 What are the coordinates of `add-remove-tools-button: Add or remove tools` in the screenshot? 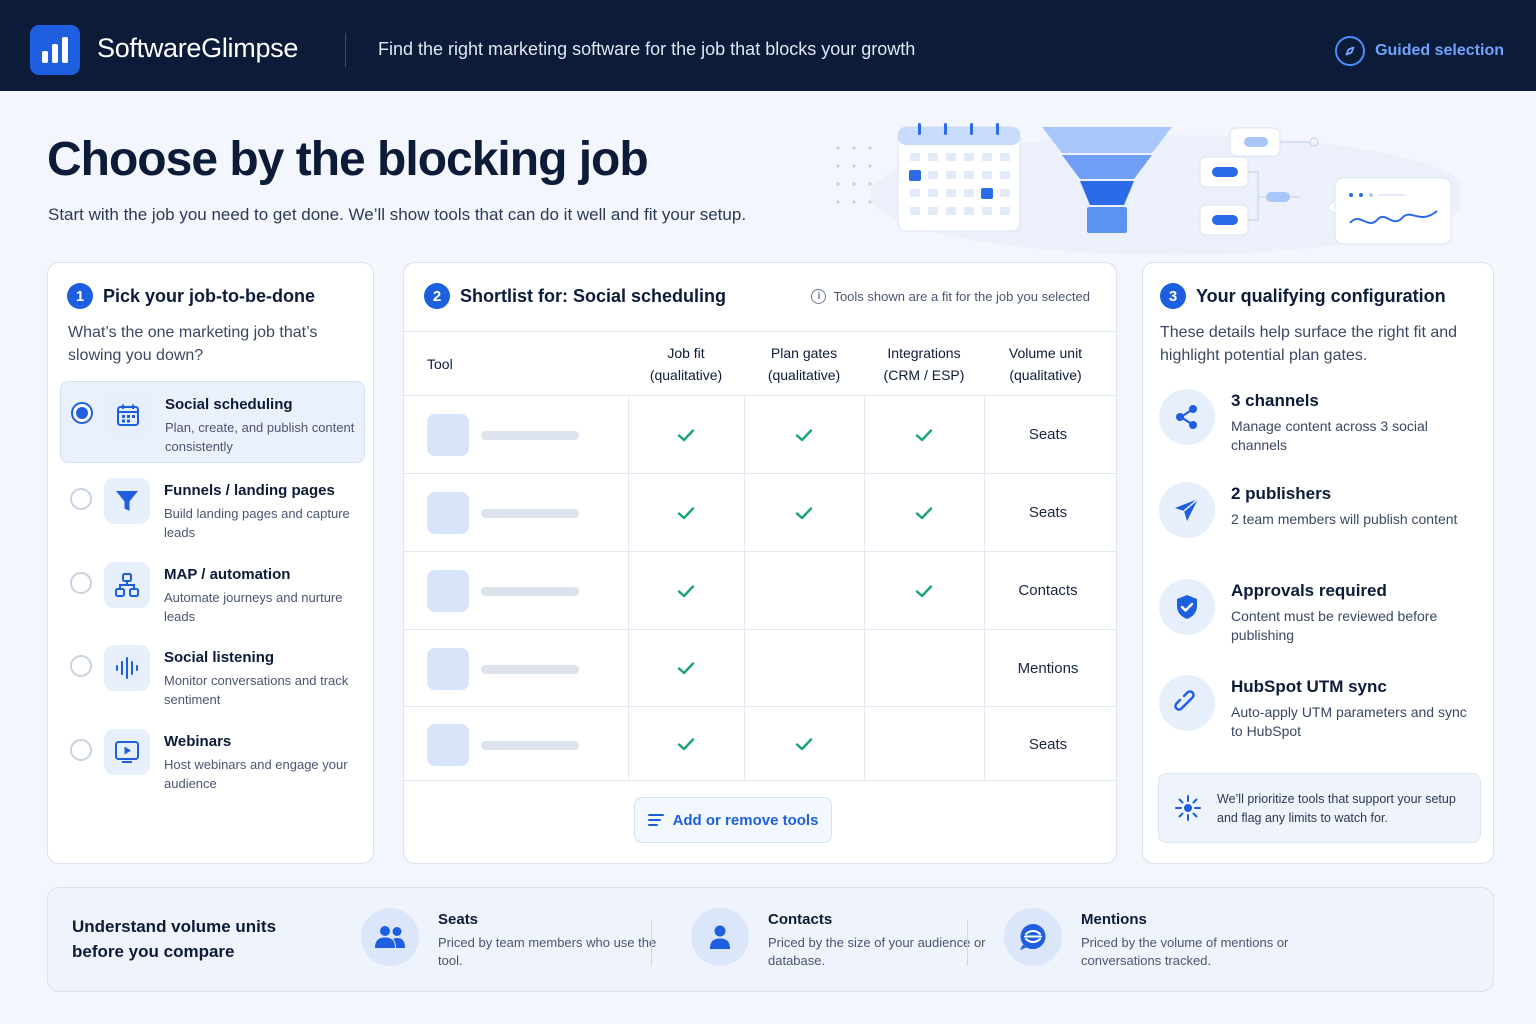 It's located at (733, 820).